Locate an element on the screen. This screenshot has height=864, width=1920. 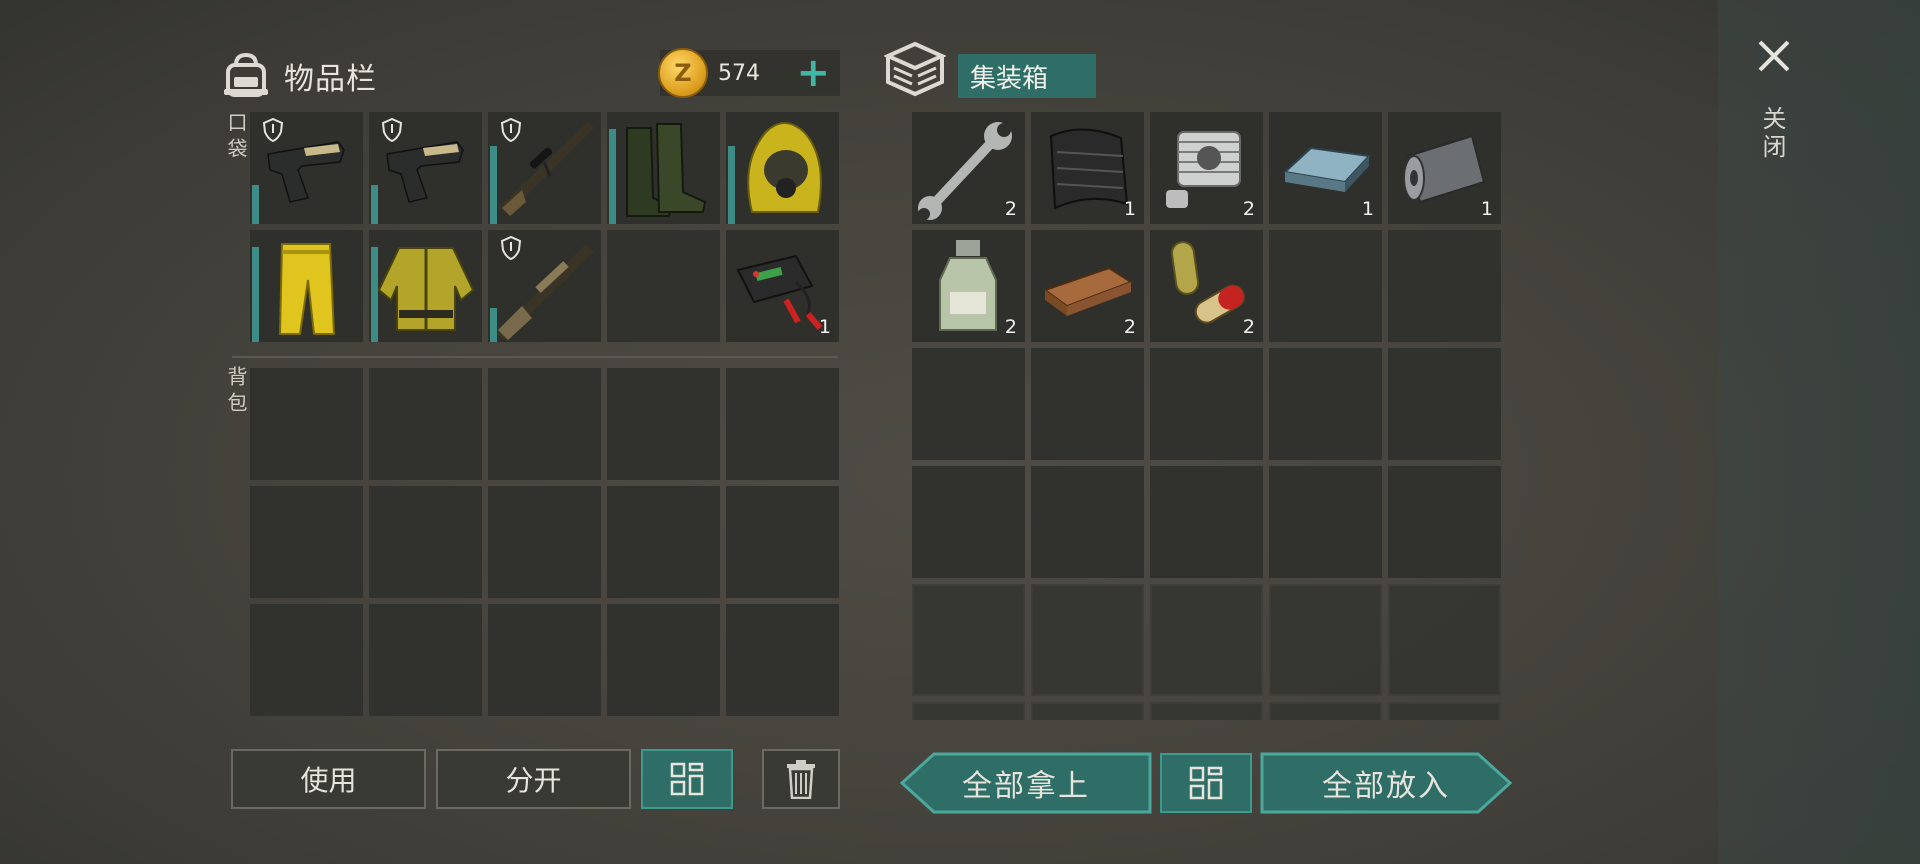
close-label: 关闭 is located at coordinates (1774, 134).